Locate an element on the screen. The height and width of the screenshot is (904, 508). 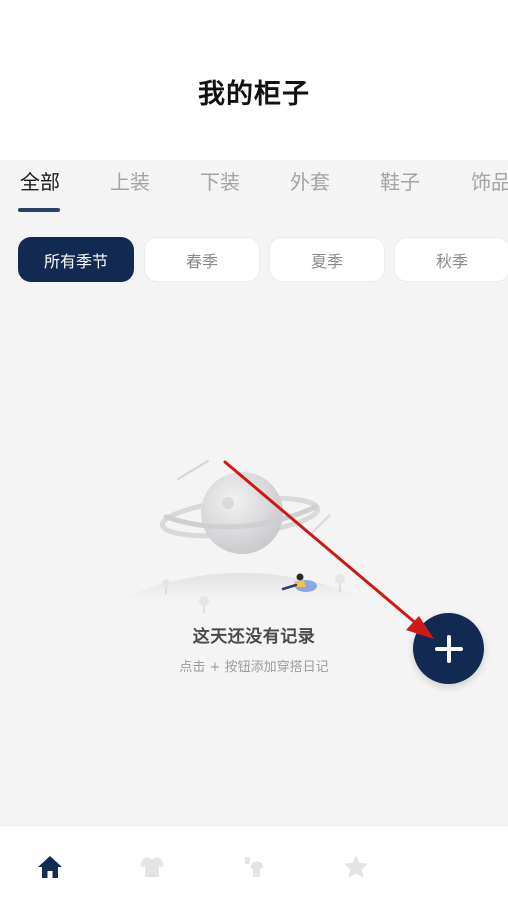
plus-icon is located at coordinates (448, 648).